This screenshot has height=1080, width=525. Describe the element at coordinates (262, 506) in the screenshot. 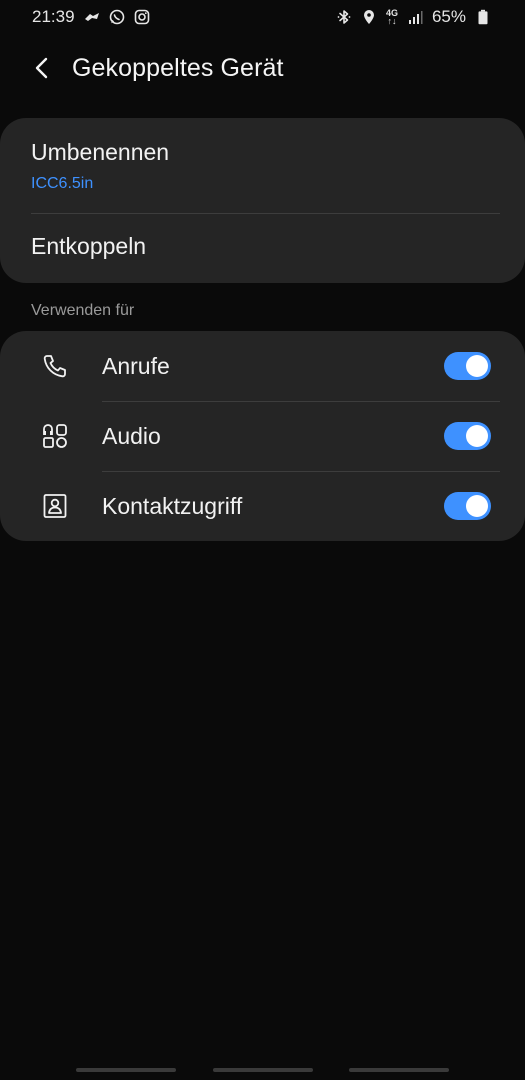

I see `usage-row-contacts: Kontaktzugriff` at that location.